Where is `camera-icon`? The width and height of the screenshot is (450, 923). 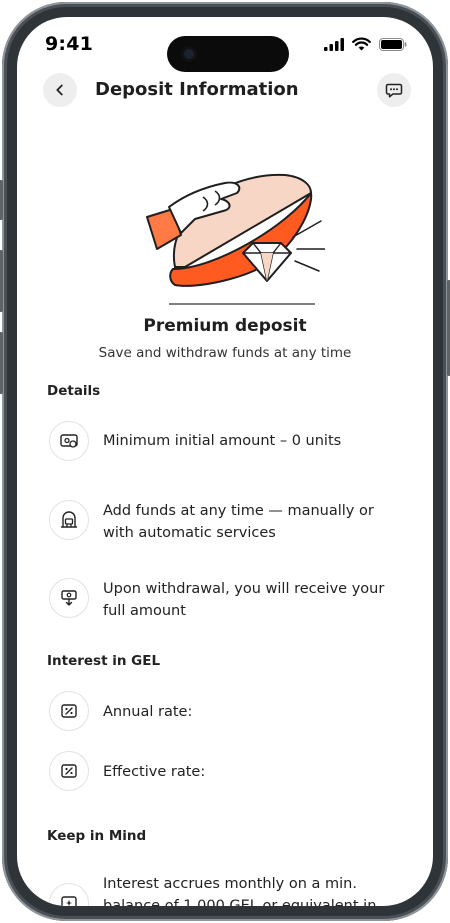 camera-icon is located at coordinates (189, 54).